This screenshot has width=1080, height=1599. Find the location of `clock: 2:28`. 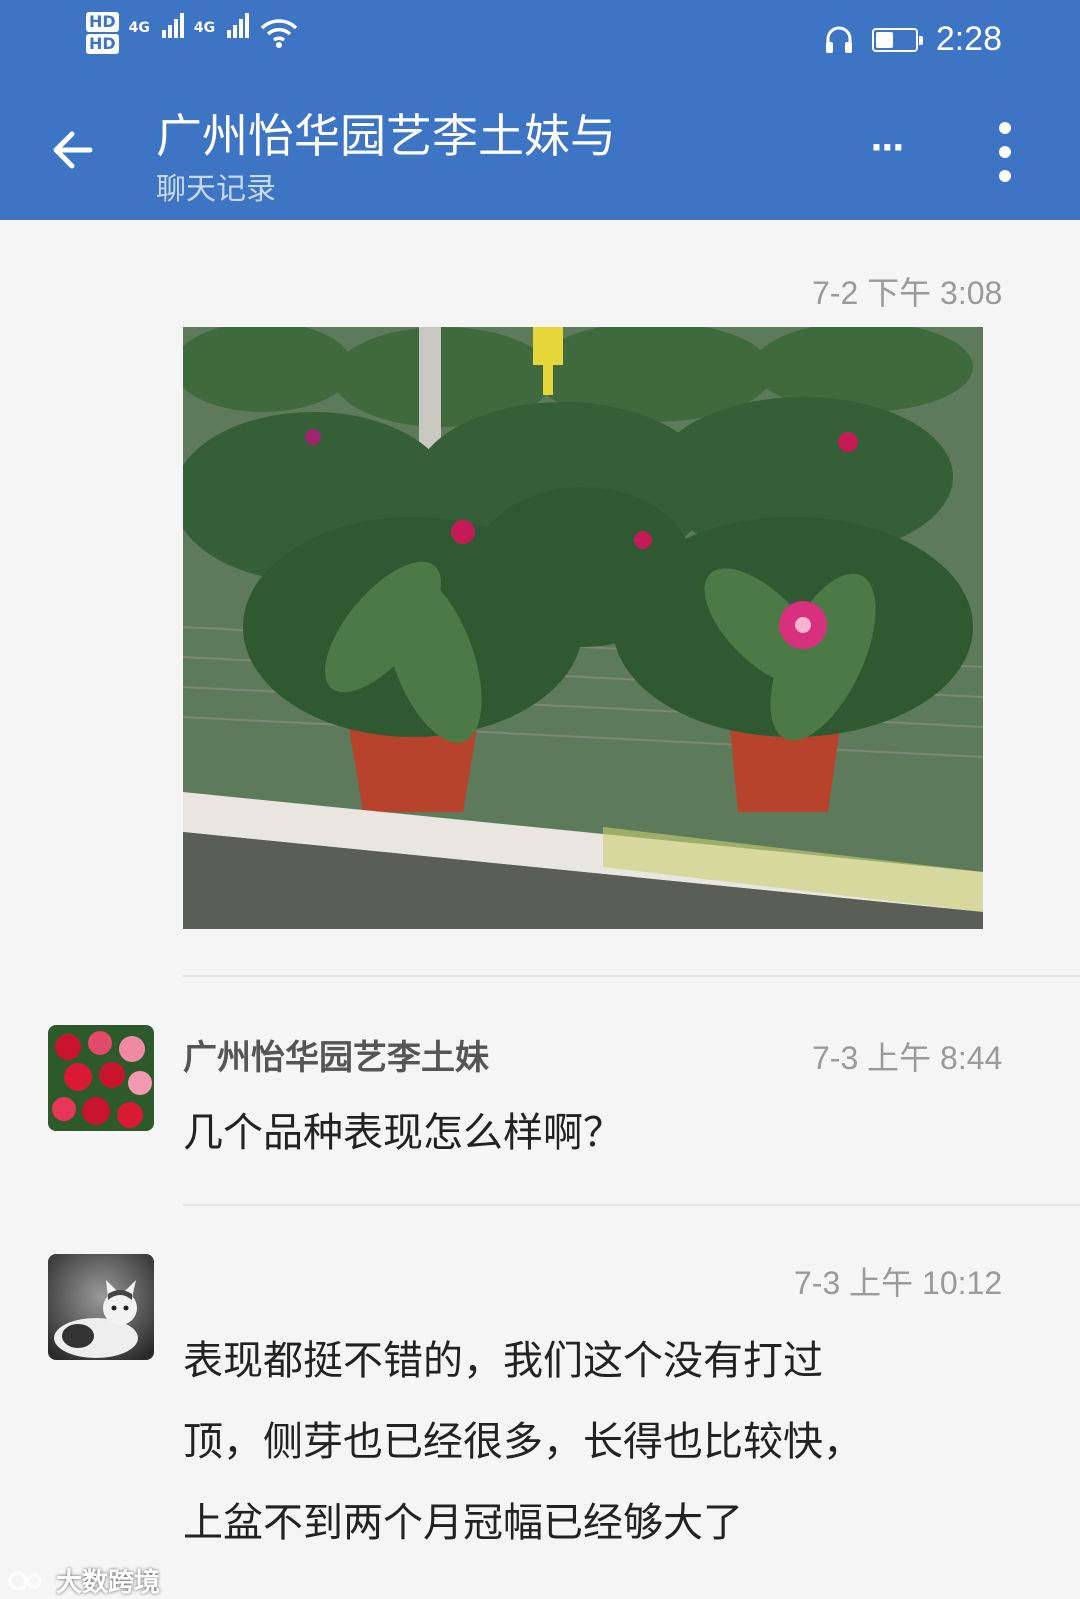

clock: 2:28 is located at coordinates (968, 39).